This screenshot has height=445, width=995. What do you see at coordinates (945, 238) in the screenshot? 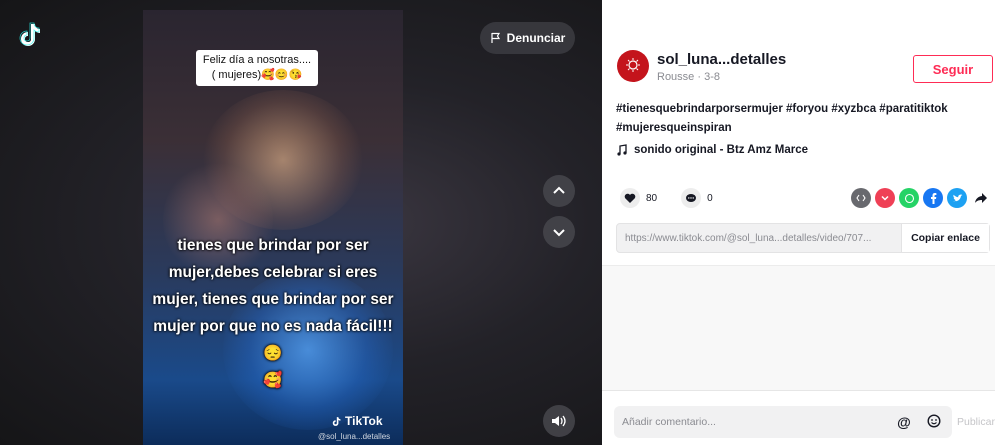
I see `copy-link-button: Copiar enlace` at bounding box center [945, 238].